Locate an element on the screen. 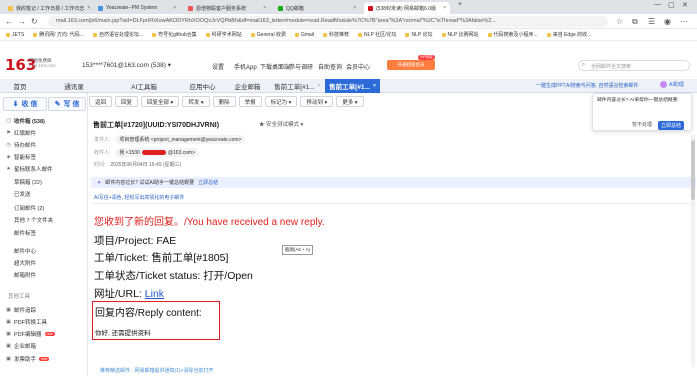 This screenshot has width=697, height=376. sidebar-item: 邮件标签 is located at coordinates (21, 233).